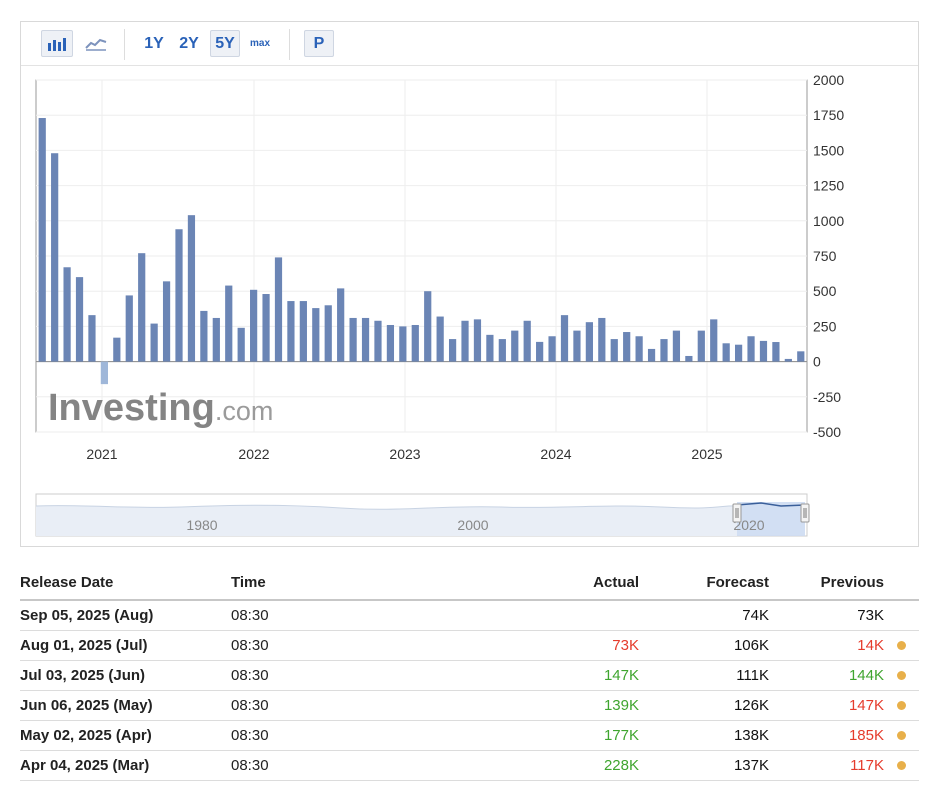  I want to click on table-row: Apr 04, 2025 (Mar) 08:30 228K 137K 117K, so click(469, 766).